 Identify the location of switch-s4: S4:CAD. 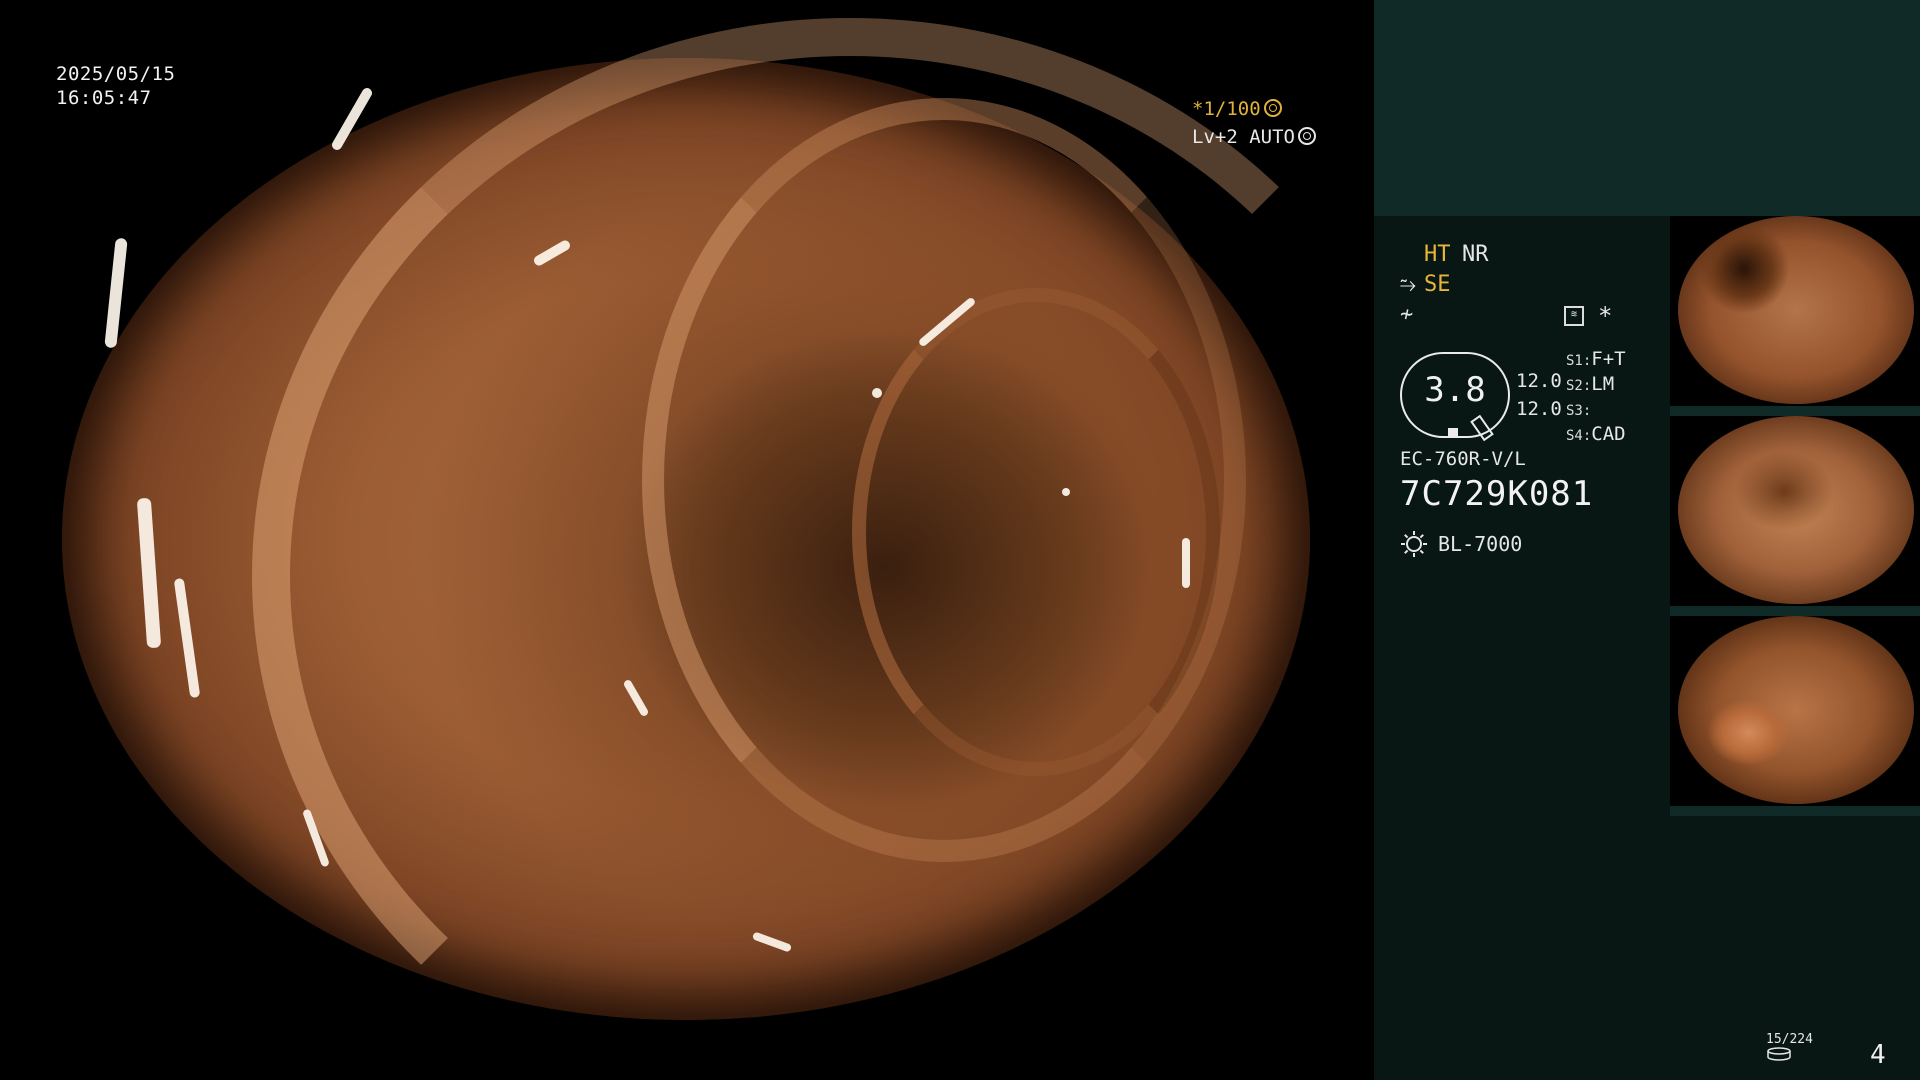
(1596, 434).